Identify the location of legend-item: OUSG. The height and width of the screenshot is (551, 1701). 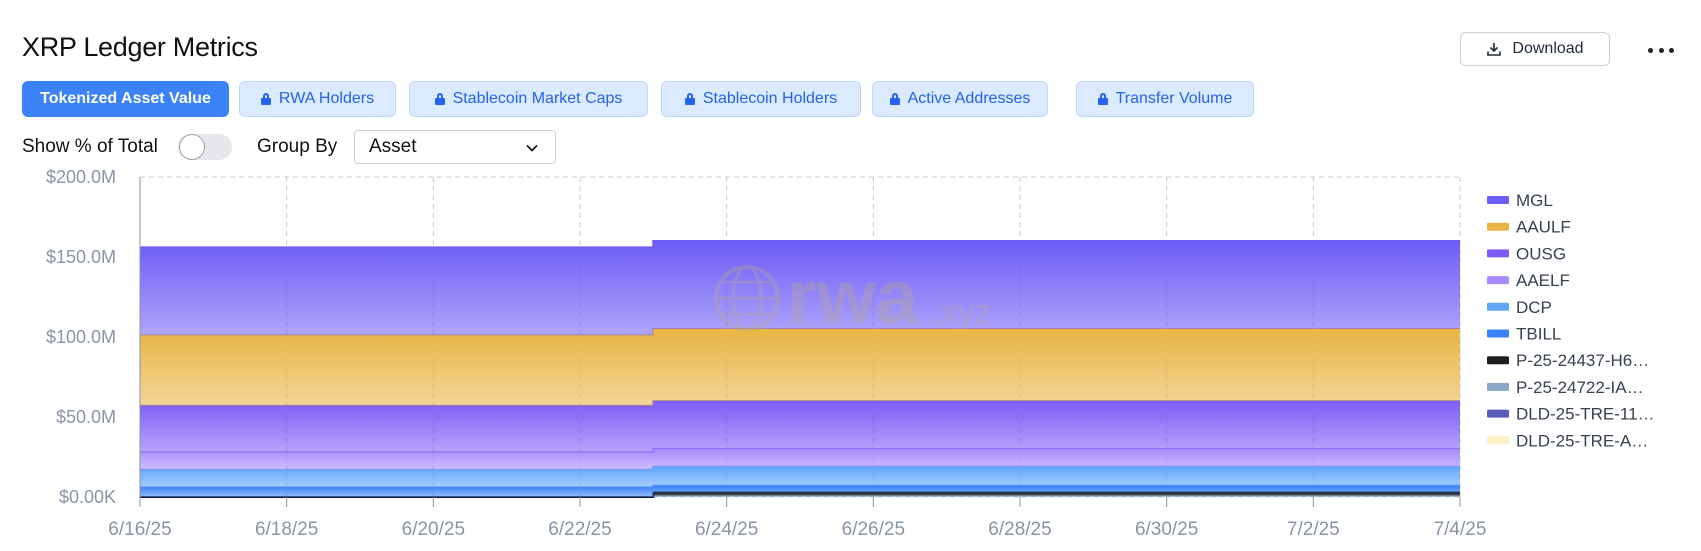
(1526, 253).